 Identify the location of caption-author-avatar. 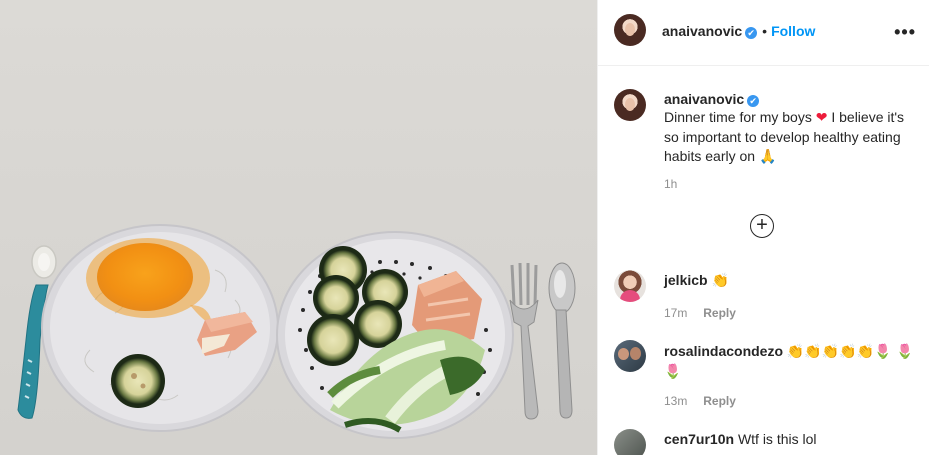
(630, 105).